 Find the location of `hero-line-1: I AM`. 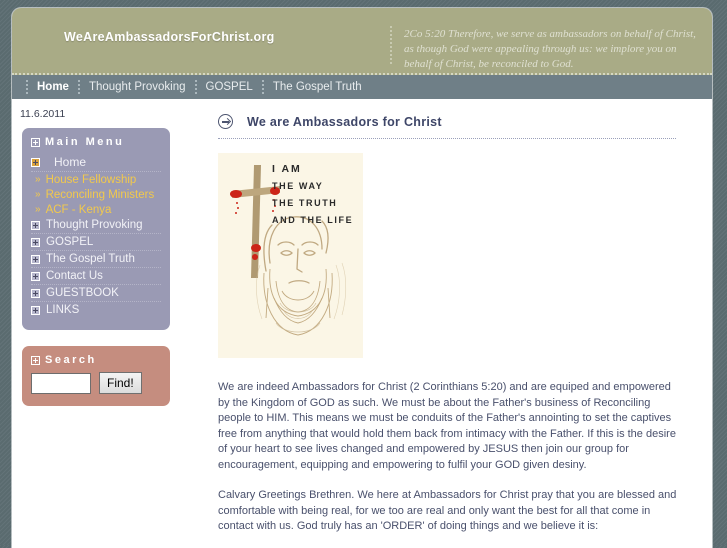

hero-line-1: I AM is located at coordinates (287, 169).